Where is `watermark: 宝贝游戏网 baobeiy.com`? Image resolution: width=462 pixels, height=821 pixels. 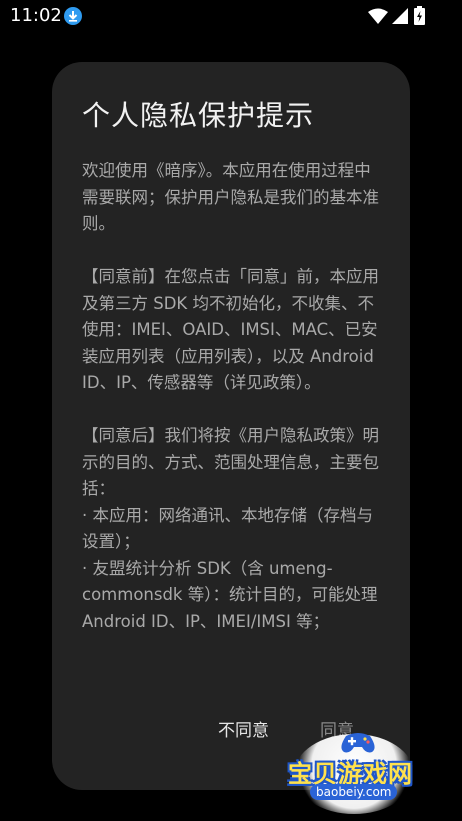
watermark: 宝贝游戏网 baobeiy.com is located at coordinates (357, 771).